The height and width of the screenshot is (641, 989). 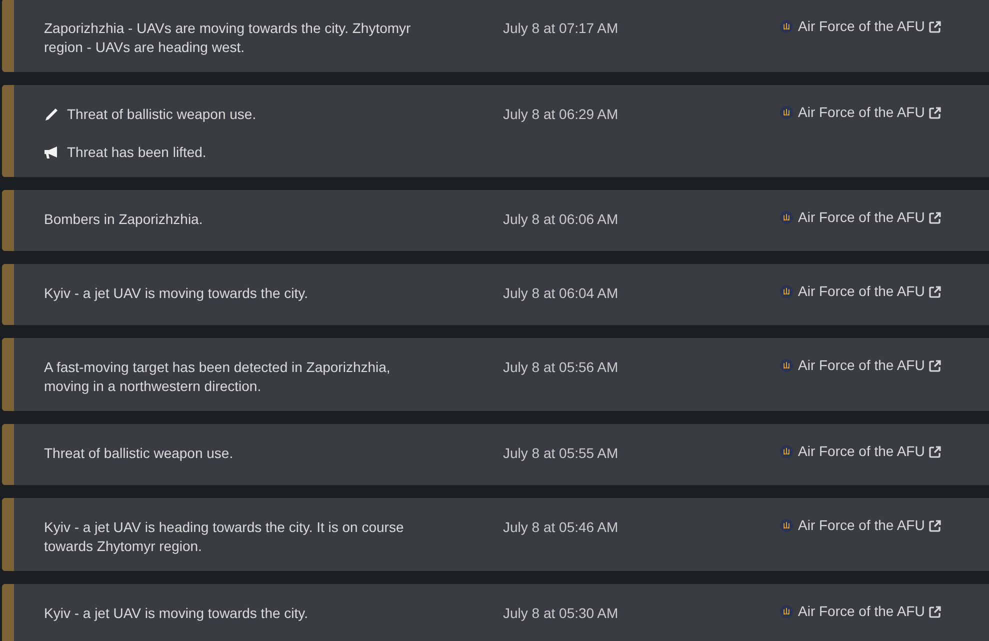 I want to click on alert-message: Zaporizhzhia - UAVs are moving towards the city. Zhytomyr region - UAVs are heading west., so click(x=228, y=38).